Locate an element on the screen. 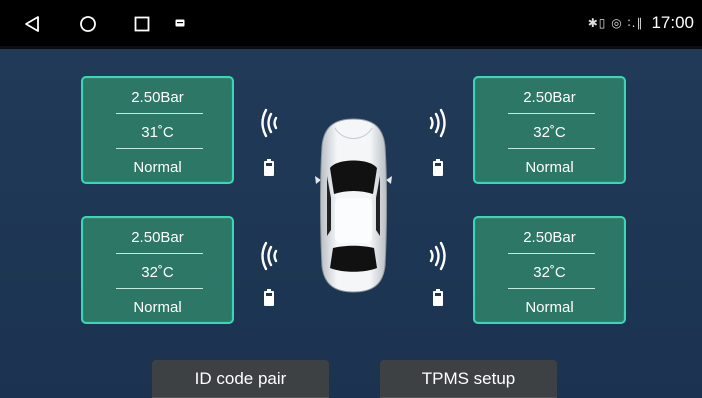  status-area: ✱▯ ◎ ∶.∥ 17:00 is located at coordinates (641, 23).